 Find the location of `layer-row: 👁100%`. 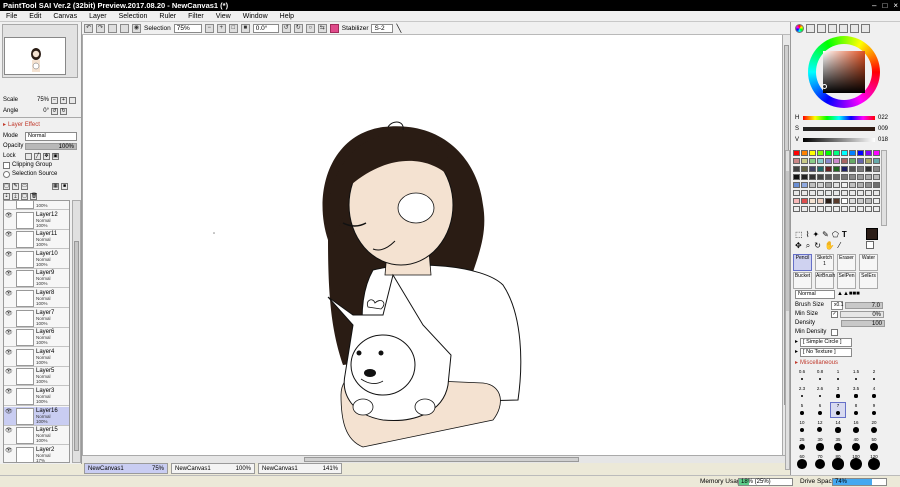

layer-row: 👁100% is located at coordinates (36, 205).